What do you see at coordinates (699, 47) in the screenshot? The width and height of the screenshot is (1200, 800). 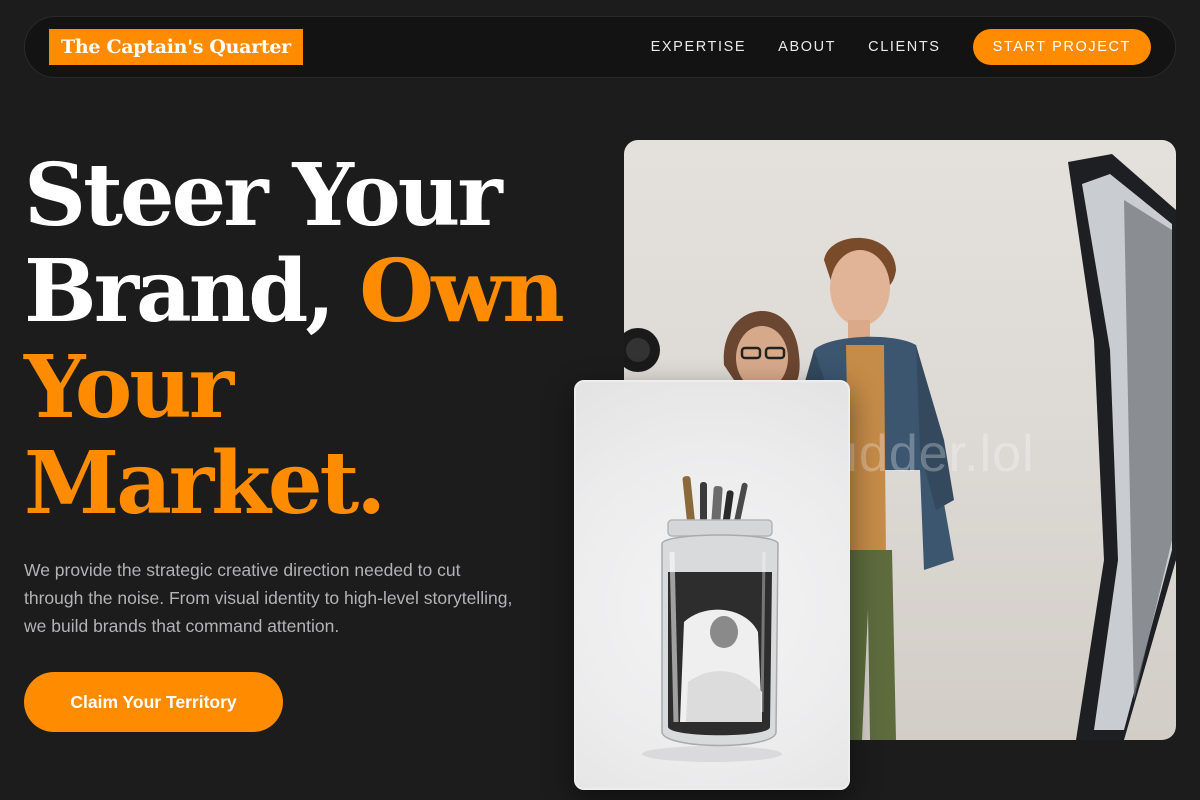 I see `nav-link-expertise: EXPERTISE` at bounding box center [699, 47].